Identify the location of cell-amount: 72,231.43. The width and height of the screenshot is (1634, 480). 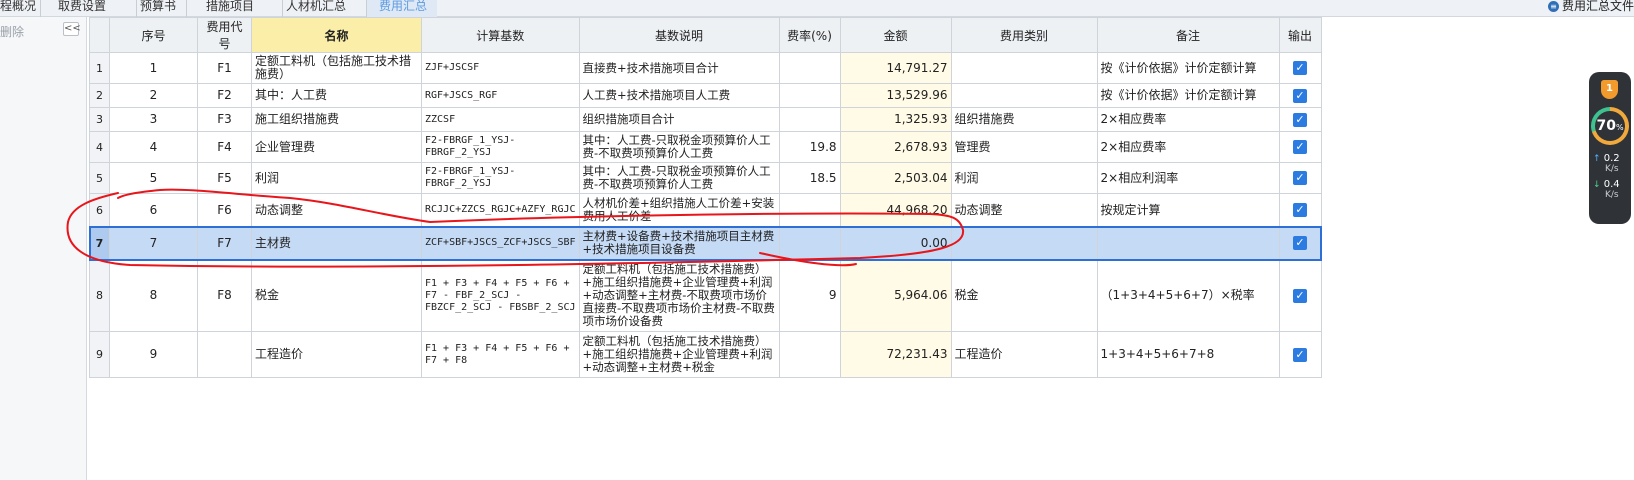
(895, 354).